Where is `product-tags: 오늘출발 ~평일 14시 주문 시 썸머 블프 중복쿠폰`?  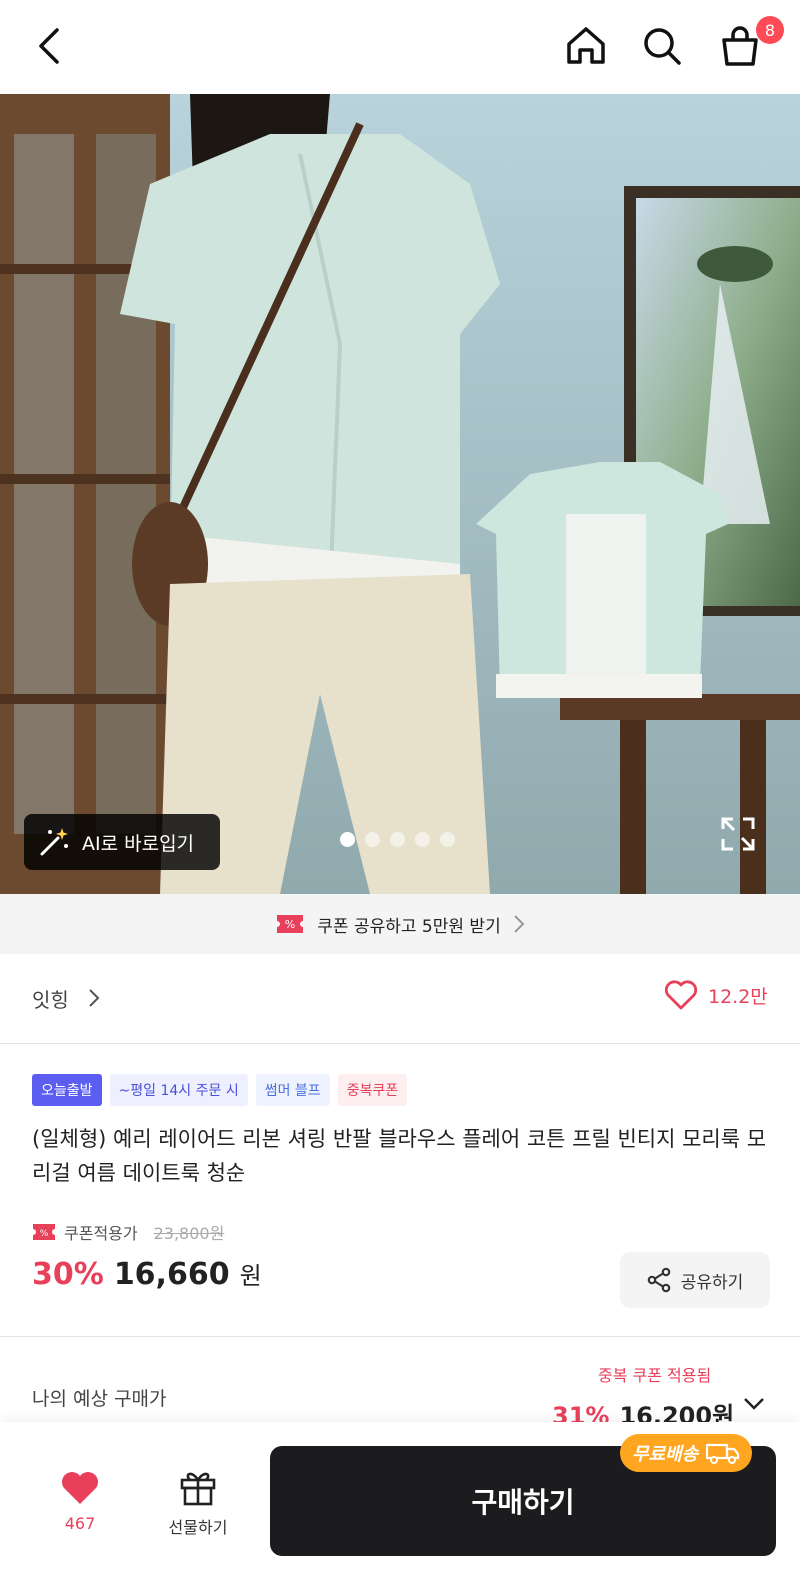 product-tags: 오늘출발 ~평일 14시 주문 시 썸머 블프 중복쿠폰 is located at coordinates (220, 1090).